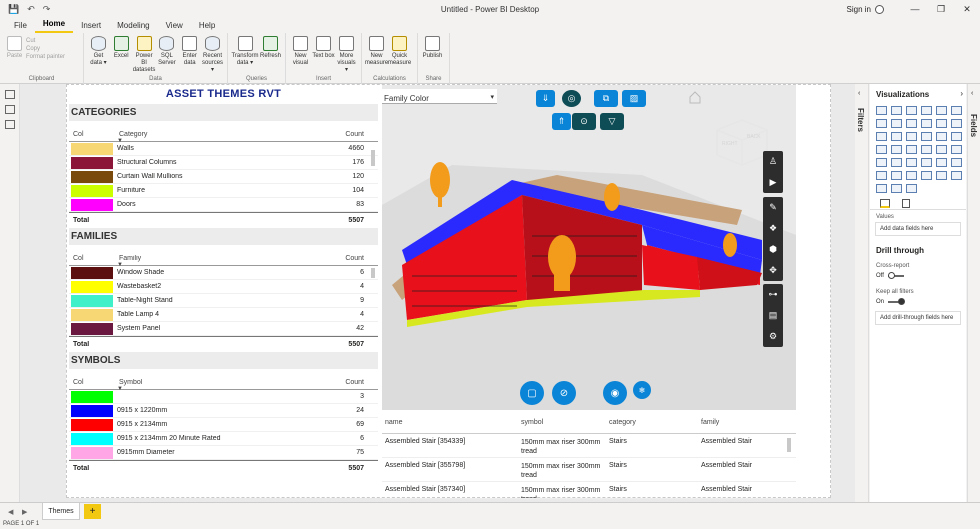  What do you see at coordinates (941, 9) in the screenshot?
I see `restore-button: ❐` at bounding box center [941, 9].